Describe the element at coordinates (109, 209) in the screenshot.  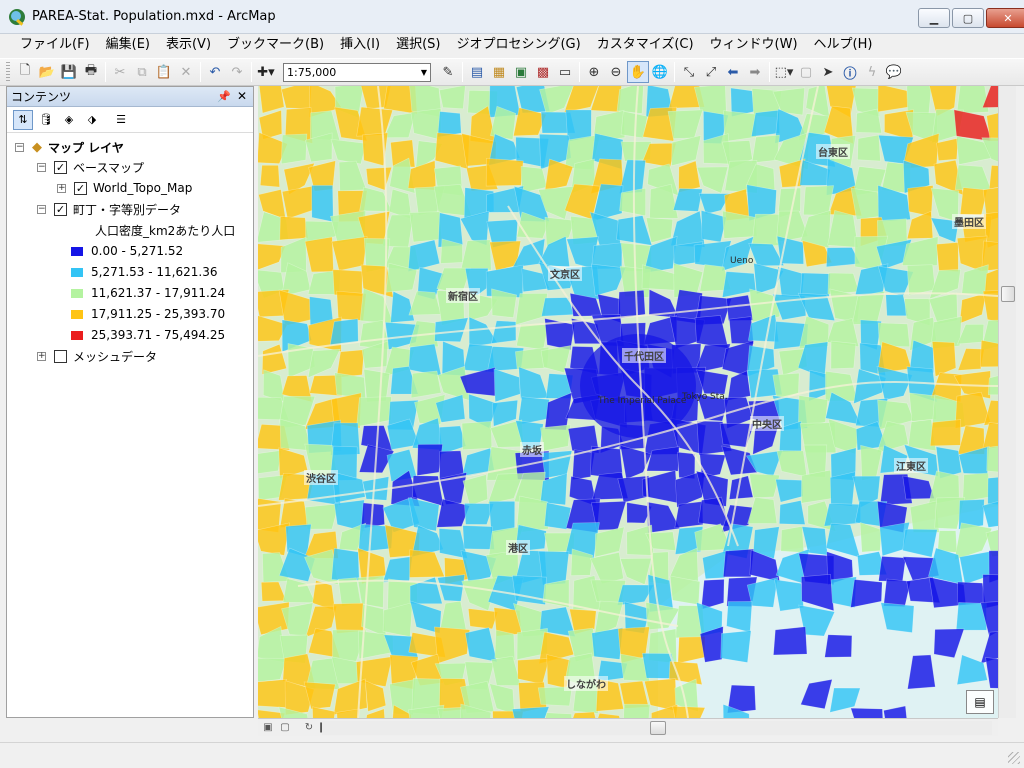
I see `population-layer-row: − ✓ 町丁・字等別データ` at that location.